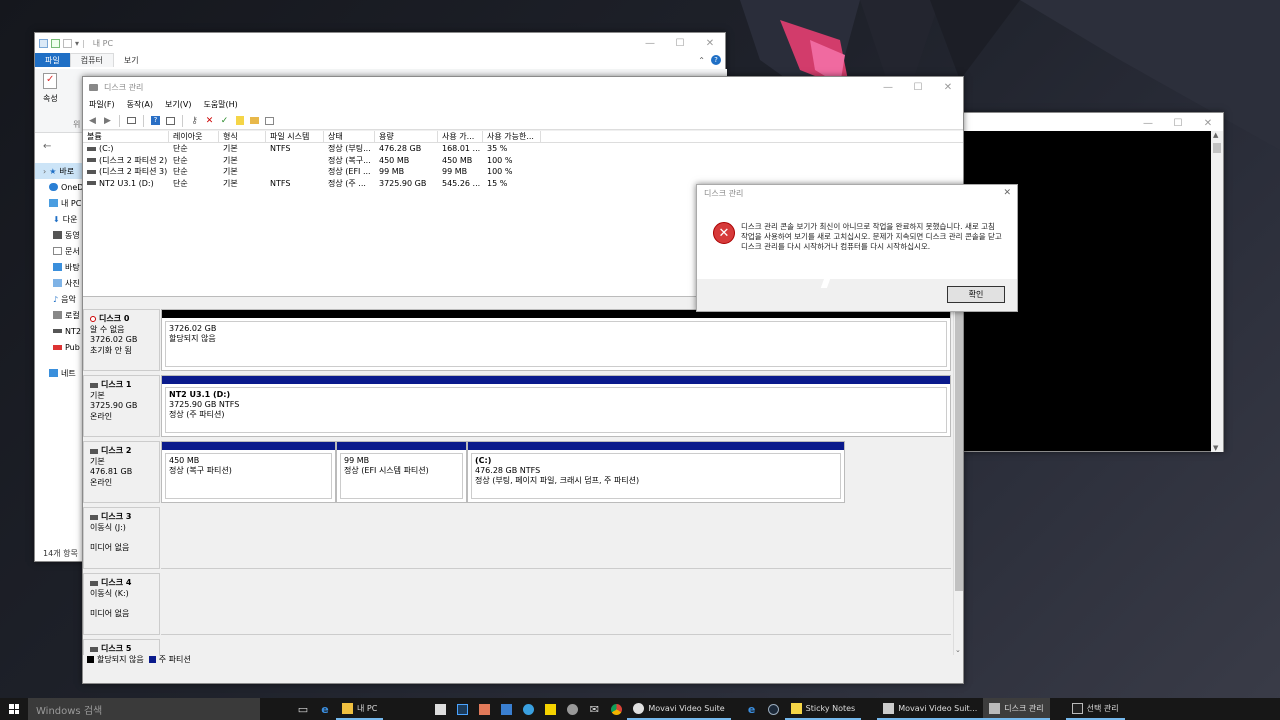  What do you see at coordinates (121, 340) in the screenshot?
I see `disk-label: 디스크 0알 수 없음 3726.02 GB 초기화 안 됨` at bounding box center [121, 340].